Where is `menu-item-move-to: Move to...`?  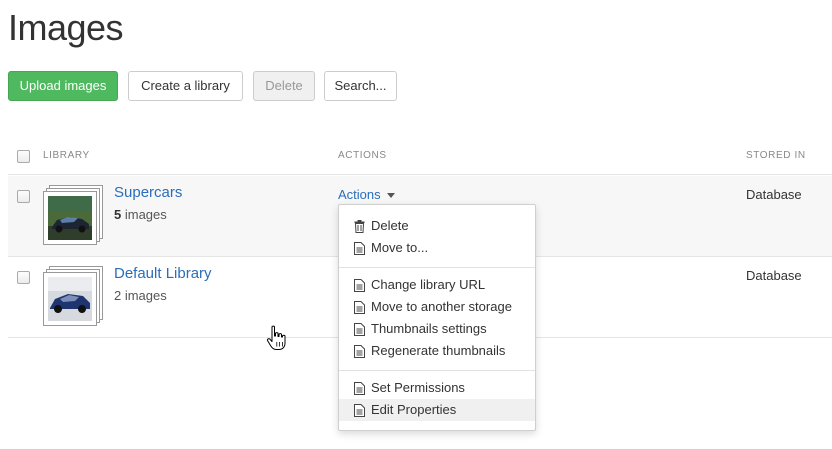
menu-item-move-to: Move to... is located at coordinates (437, 248).